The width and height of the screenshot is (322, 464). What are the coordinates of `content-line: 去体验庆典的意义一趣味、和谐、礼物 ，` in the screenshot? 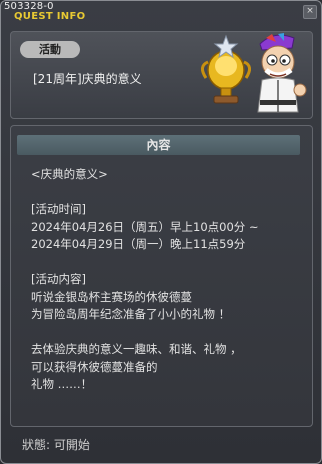 It's located at (136, 349).